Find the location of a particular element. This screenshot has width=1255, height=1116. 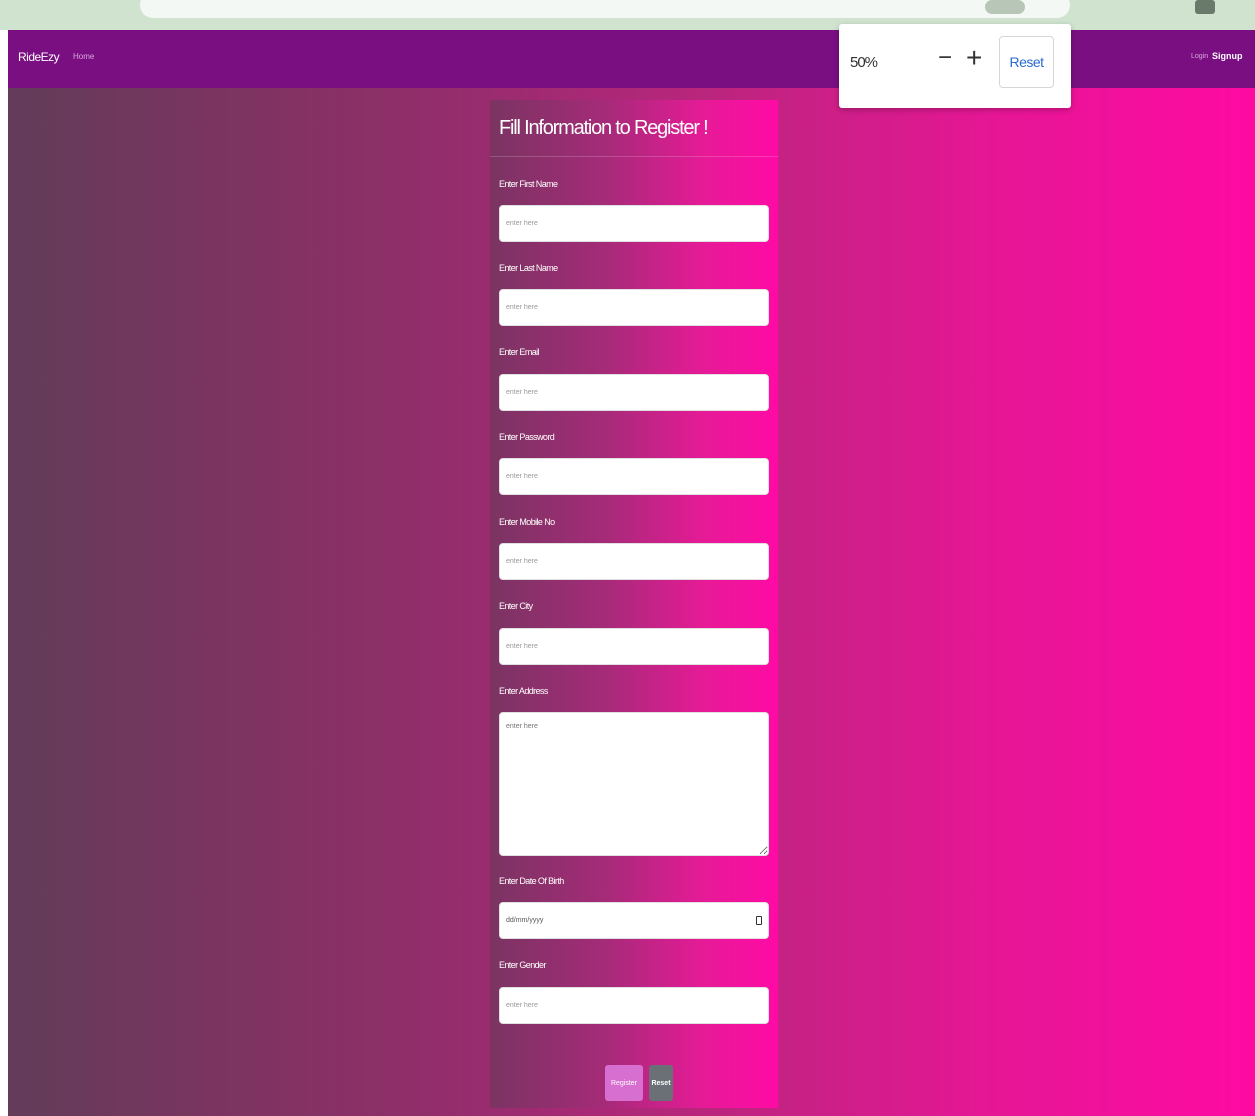

city-input is located at coordinates (634, 646).